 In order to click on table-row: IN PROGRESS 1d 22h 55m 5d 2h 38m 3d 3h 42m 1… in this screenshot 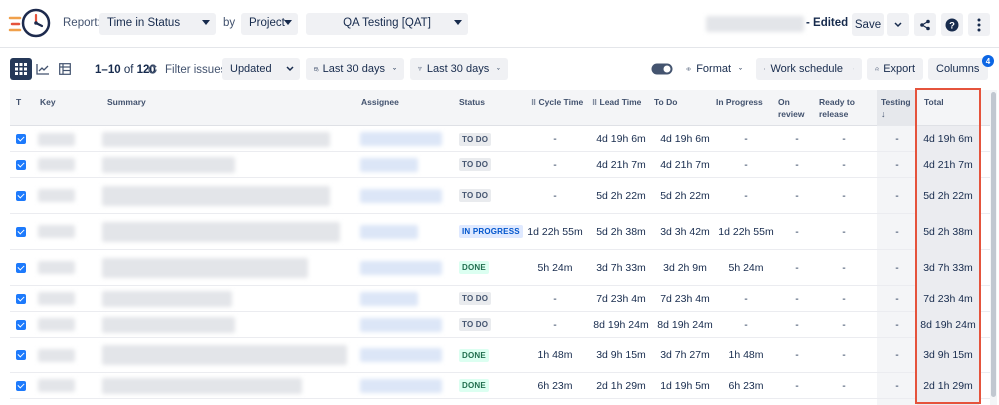, I will do `click(500, 232)`.